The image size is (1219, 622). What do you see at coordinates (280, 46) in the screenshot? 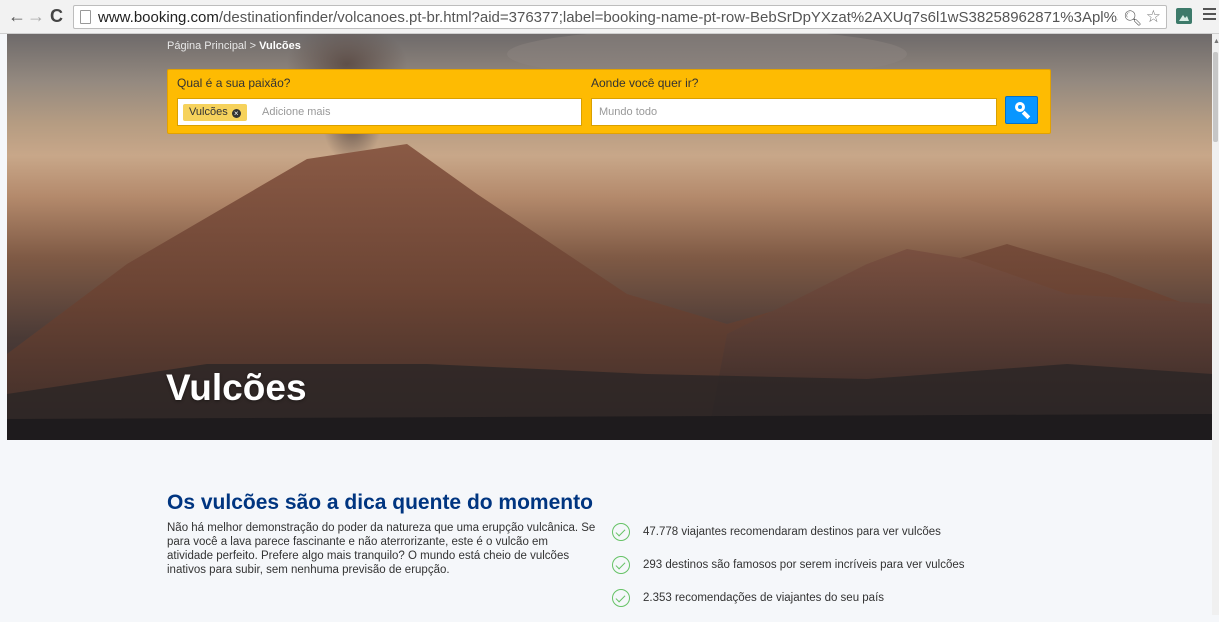
I see `breadcrumb-current: Vulcões` at bounding box center [280, 46].